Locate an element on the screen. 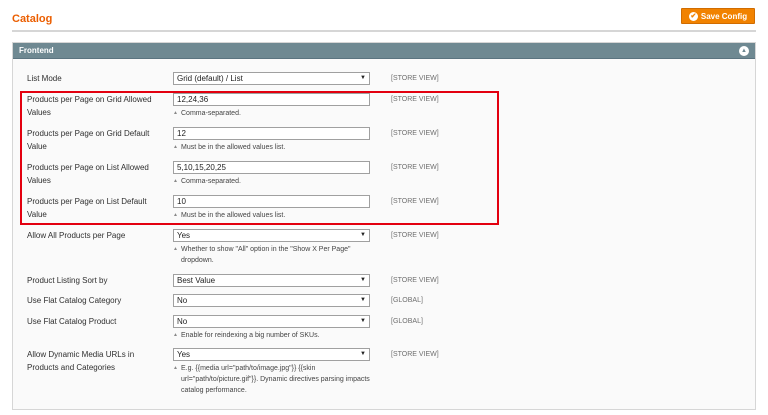 Image resolution: width=768 pixels, height=415 pixels. select-value: Best Value is located at coordinates (196, 280).